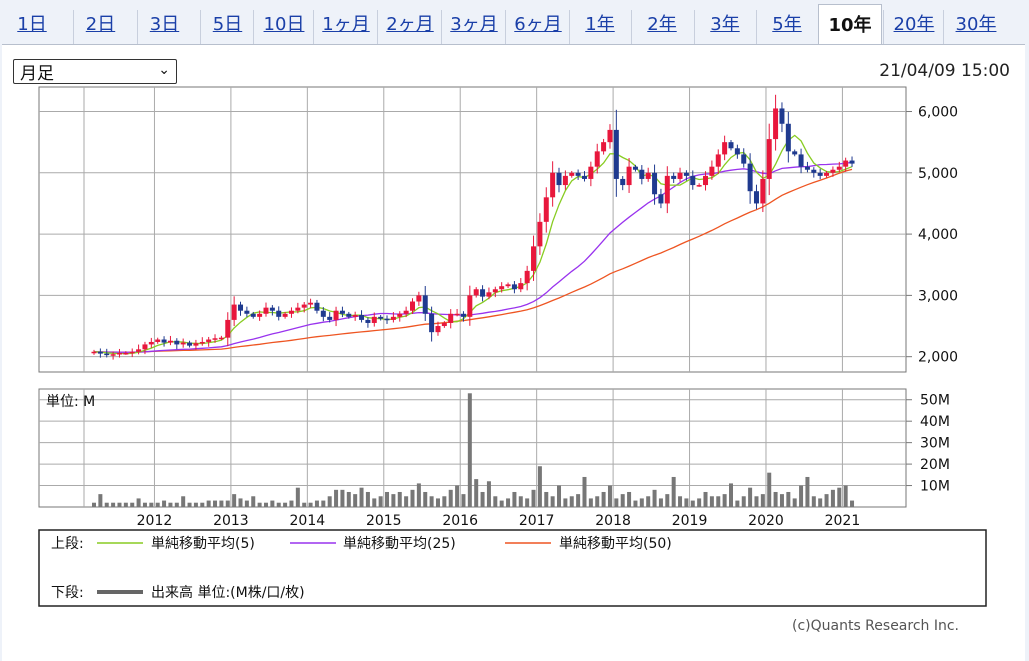 The height and width of the screenshot is (661, 1029). I want to click on tab-5: 1ヶ月, so click(345, 27).